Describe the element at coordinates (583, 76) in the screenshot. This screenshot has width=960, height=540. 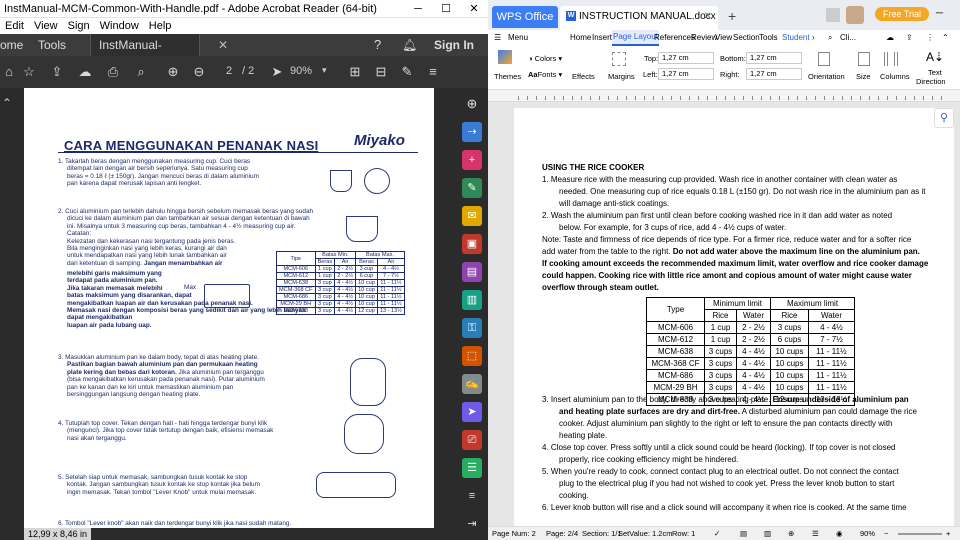
I see `effects-button: Effects` at that location.